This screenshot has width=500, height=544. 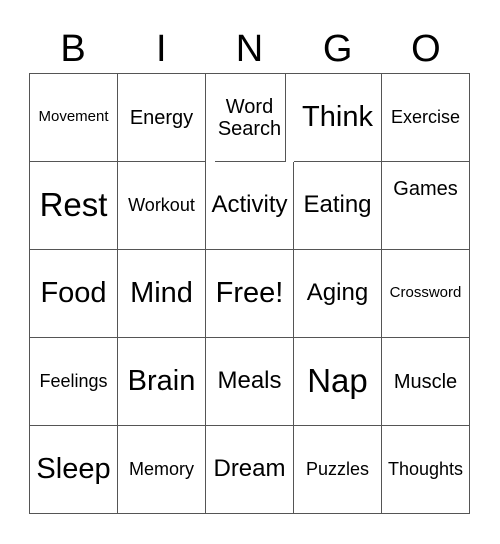 What do you see at coordinates (74, 206) in the screenshot?
I see `bingo-cell: Rest` at bounding box center [74, 206].